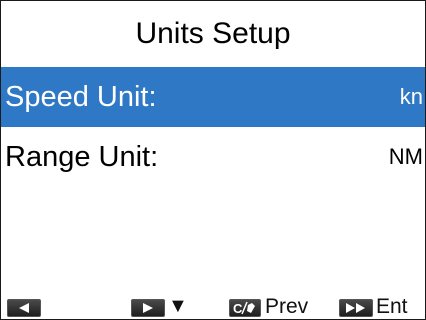 The width and height of the screenshot is (426, 320). Describe the element at coordinates (213, 33) in the screenshot. I see `page-title: Units Setup` at that location.